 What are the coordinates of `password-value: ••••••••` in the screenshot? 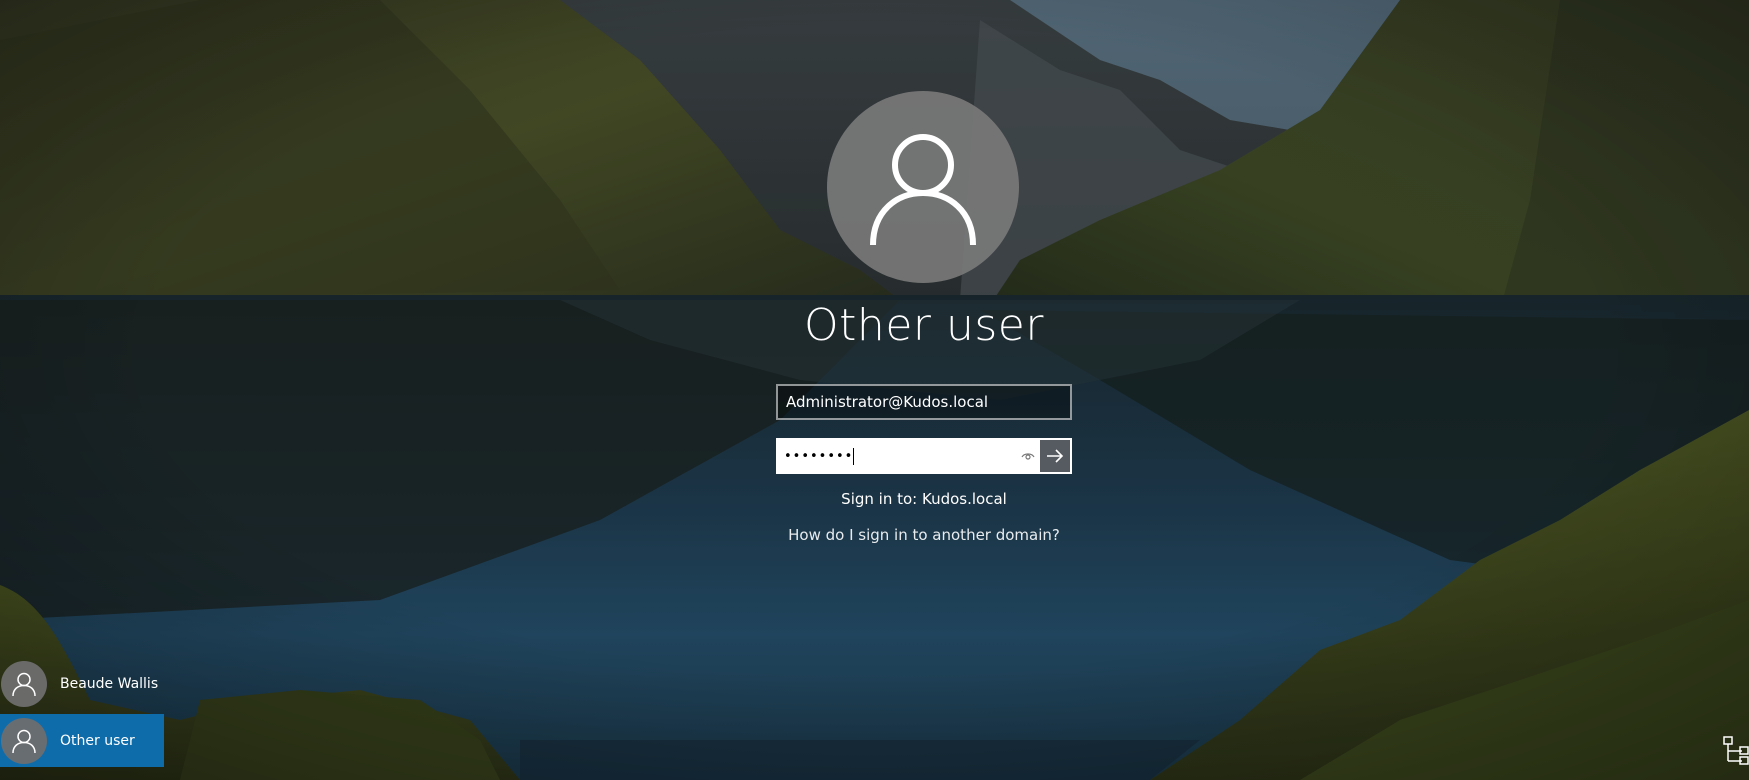 It's located at (900, 456).